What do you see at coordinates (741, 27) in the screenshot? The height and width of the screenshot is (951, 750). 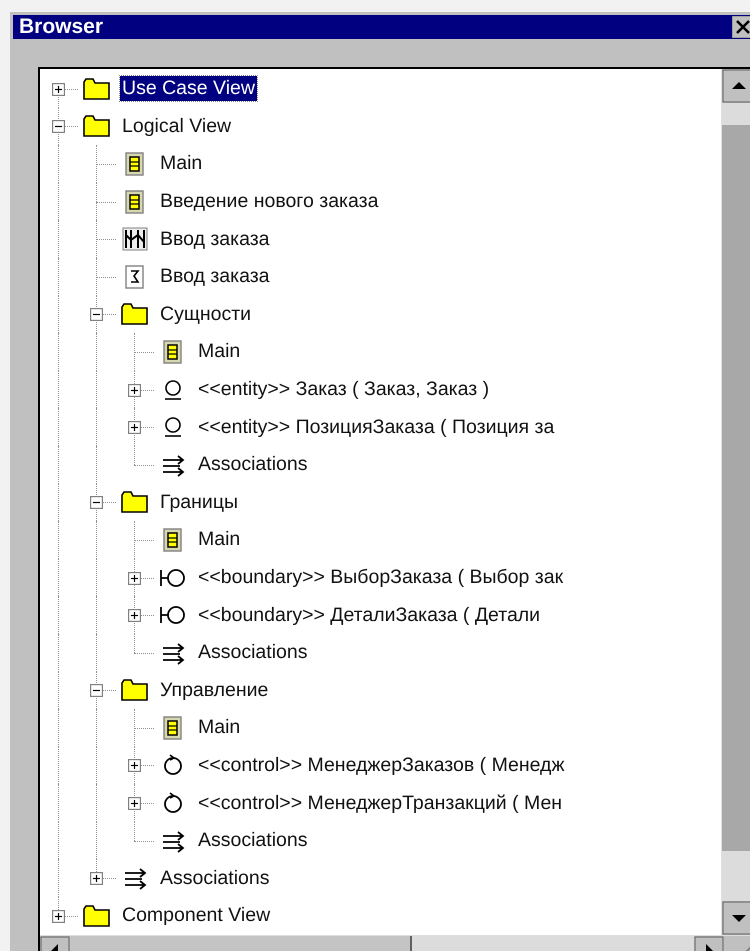 I see `close-icon` at bounding box center [741, 27].